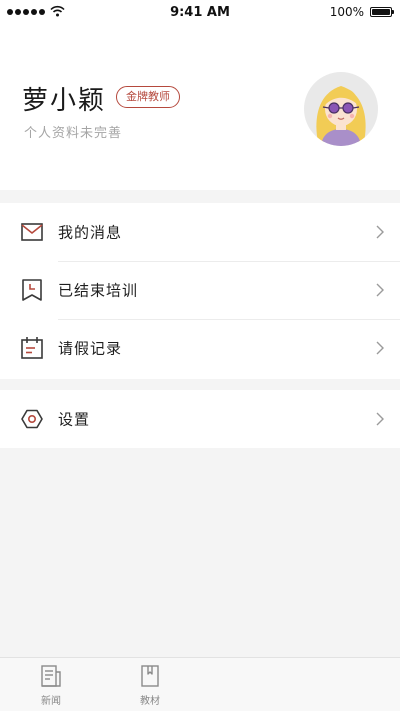  What do you see at coordinates (74, 419) in the screenshot?
I see `menu-item-label: 设置` at bounding box center [74, 419].